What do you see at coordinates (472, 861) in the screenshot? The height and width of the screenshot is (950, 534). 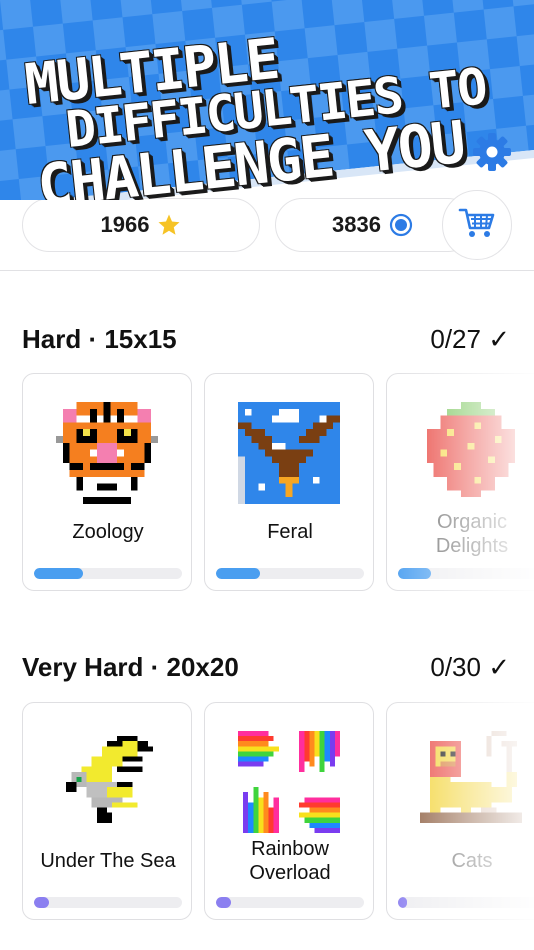 I see `puzzle-card-title: Cats` at bounding box center [472, 861].